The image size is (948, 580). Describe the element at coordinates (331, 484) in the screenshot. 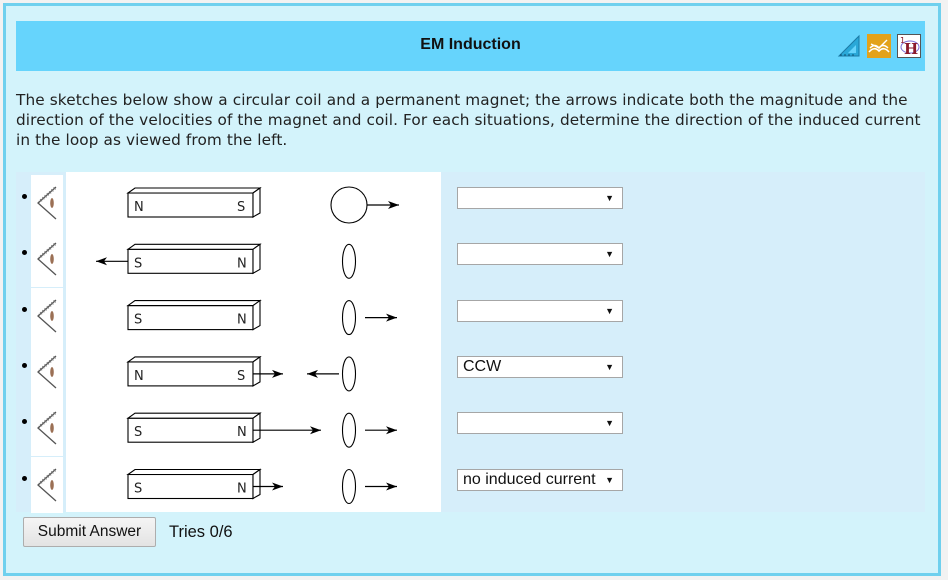

I see `answer-row: no induced current ▼` at that location.